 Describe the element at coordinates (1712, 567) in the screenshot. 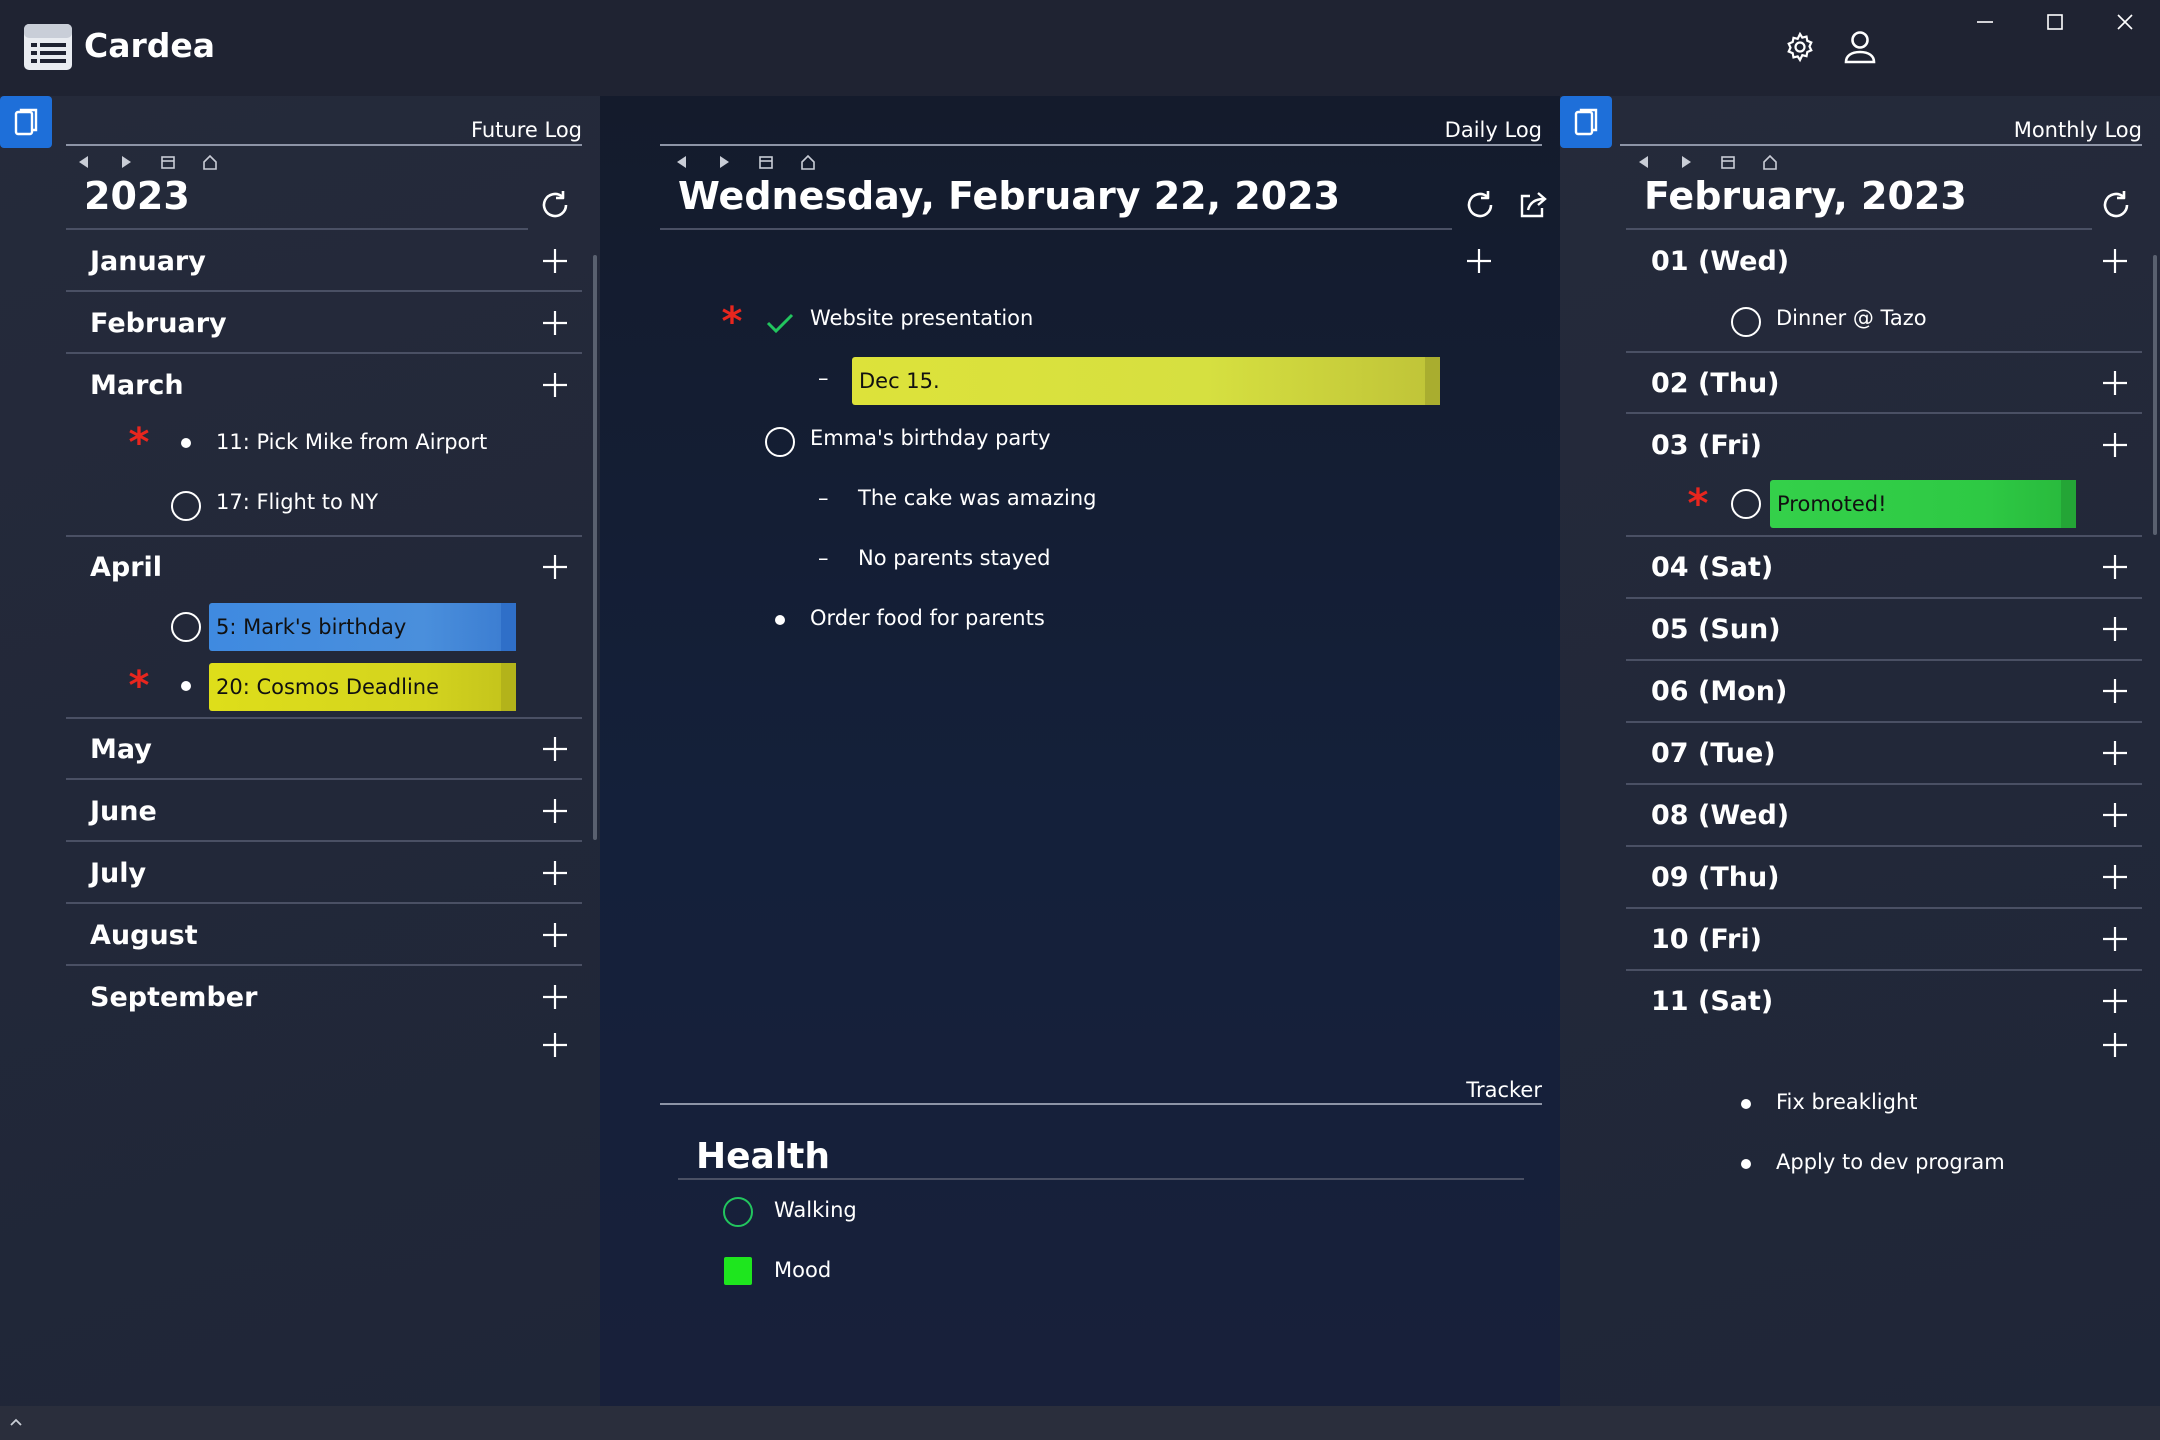

I see `day-label: 04 (Sat)` at that location.